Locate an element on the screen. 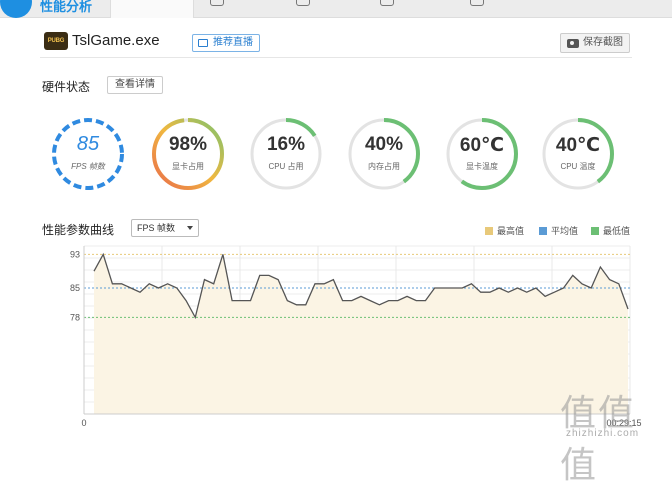 The height and width of the screenshot is (488, 672). x-tick-label-start: 0 is located at coordinates (83, 423).